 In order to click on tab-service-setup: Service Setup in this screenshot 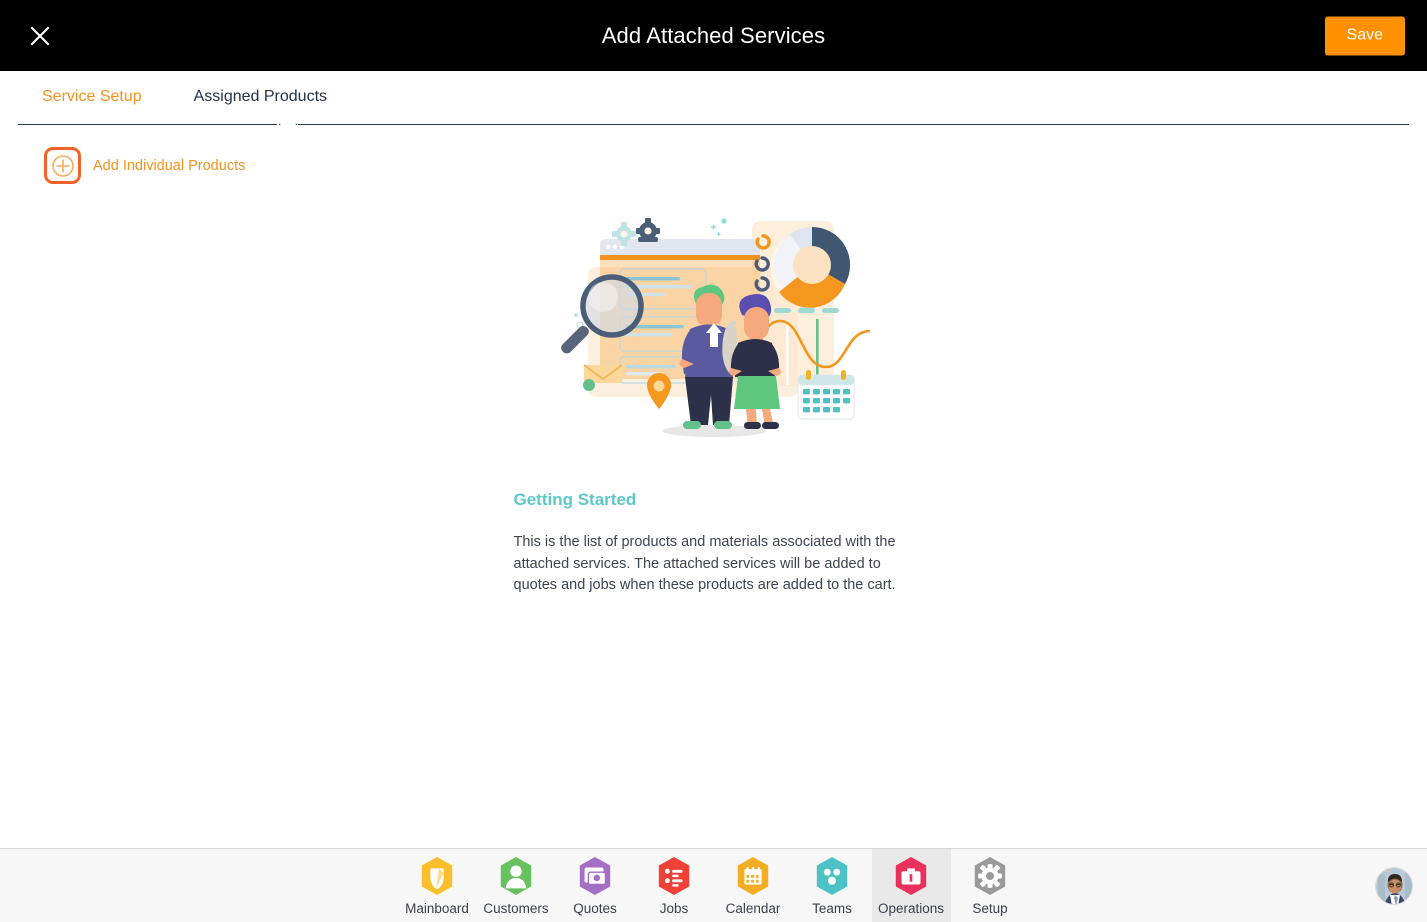, I will do `click(92, 98)`.